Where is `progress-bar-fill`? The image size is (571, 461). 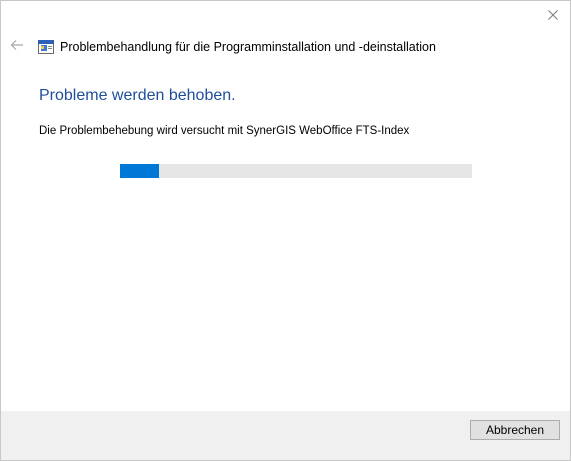 progress-bar-fill is located at coordinates (139, 171).